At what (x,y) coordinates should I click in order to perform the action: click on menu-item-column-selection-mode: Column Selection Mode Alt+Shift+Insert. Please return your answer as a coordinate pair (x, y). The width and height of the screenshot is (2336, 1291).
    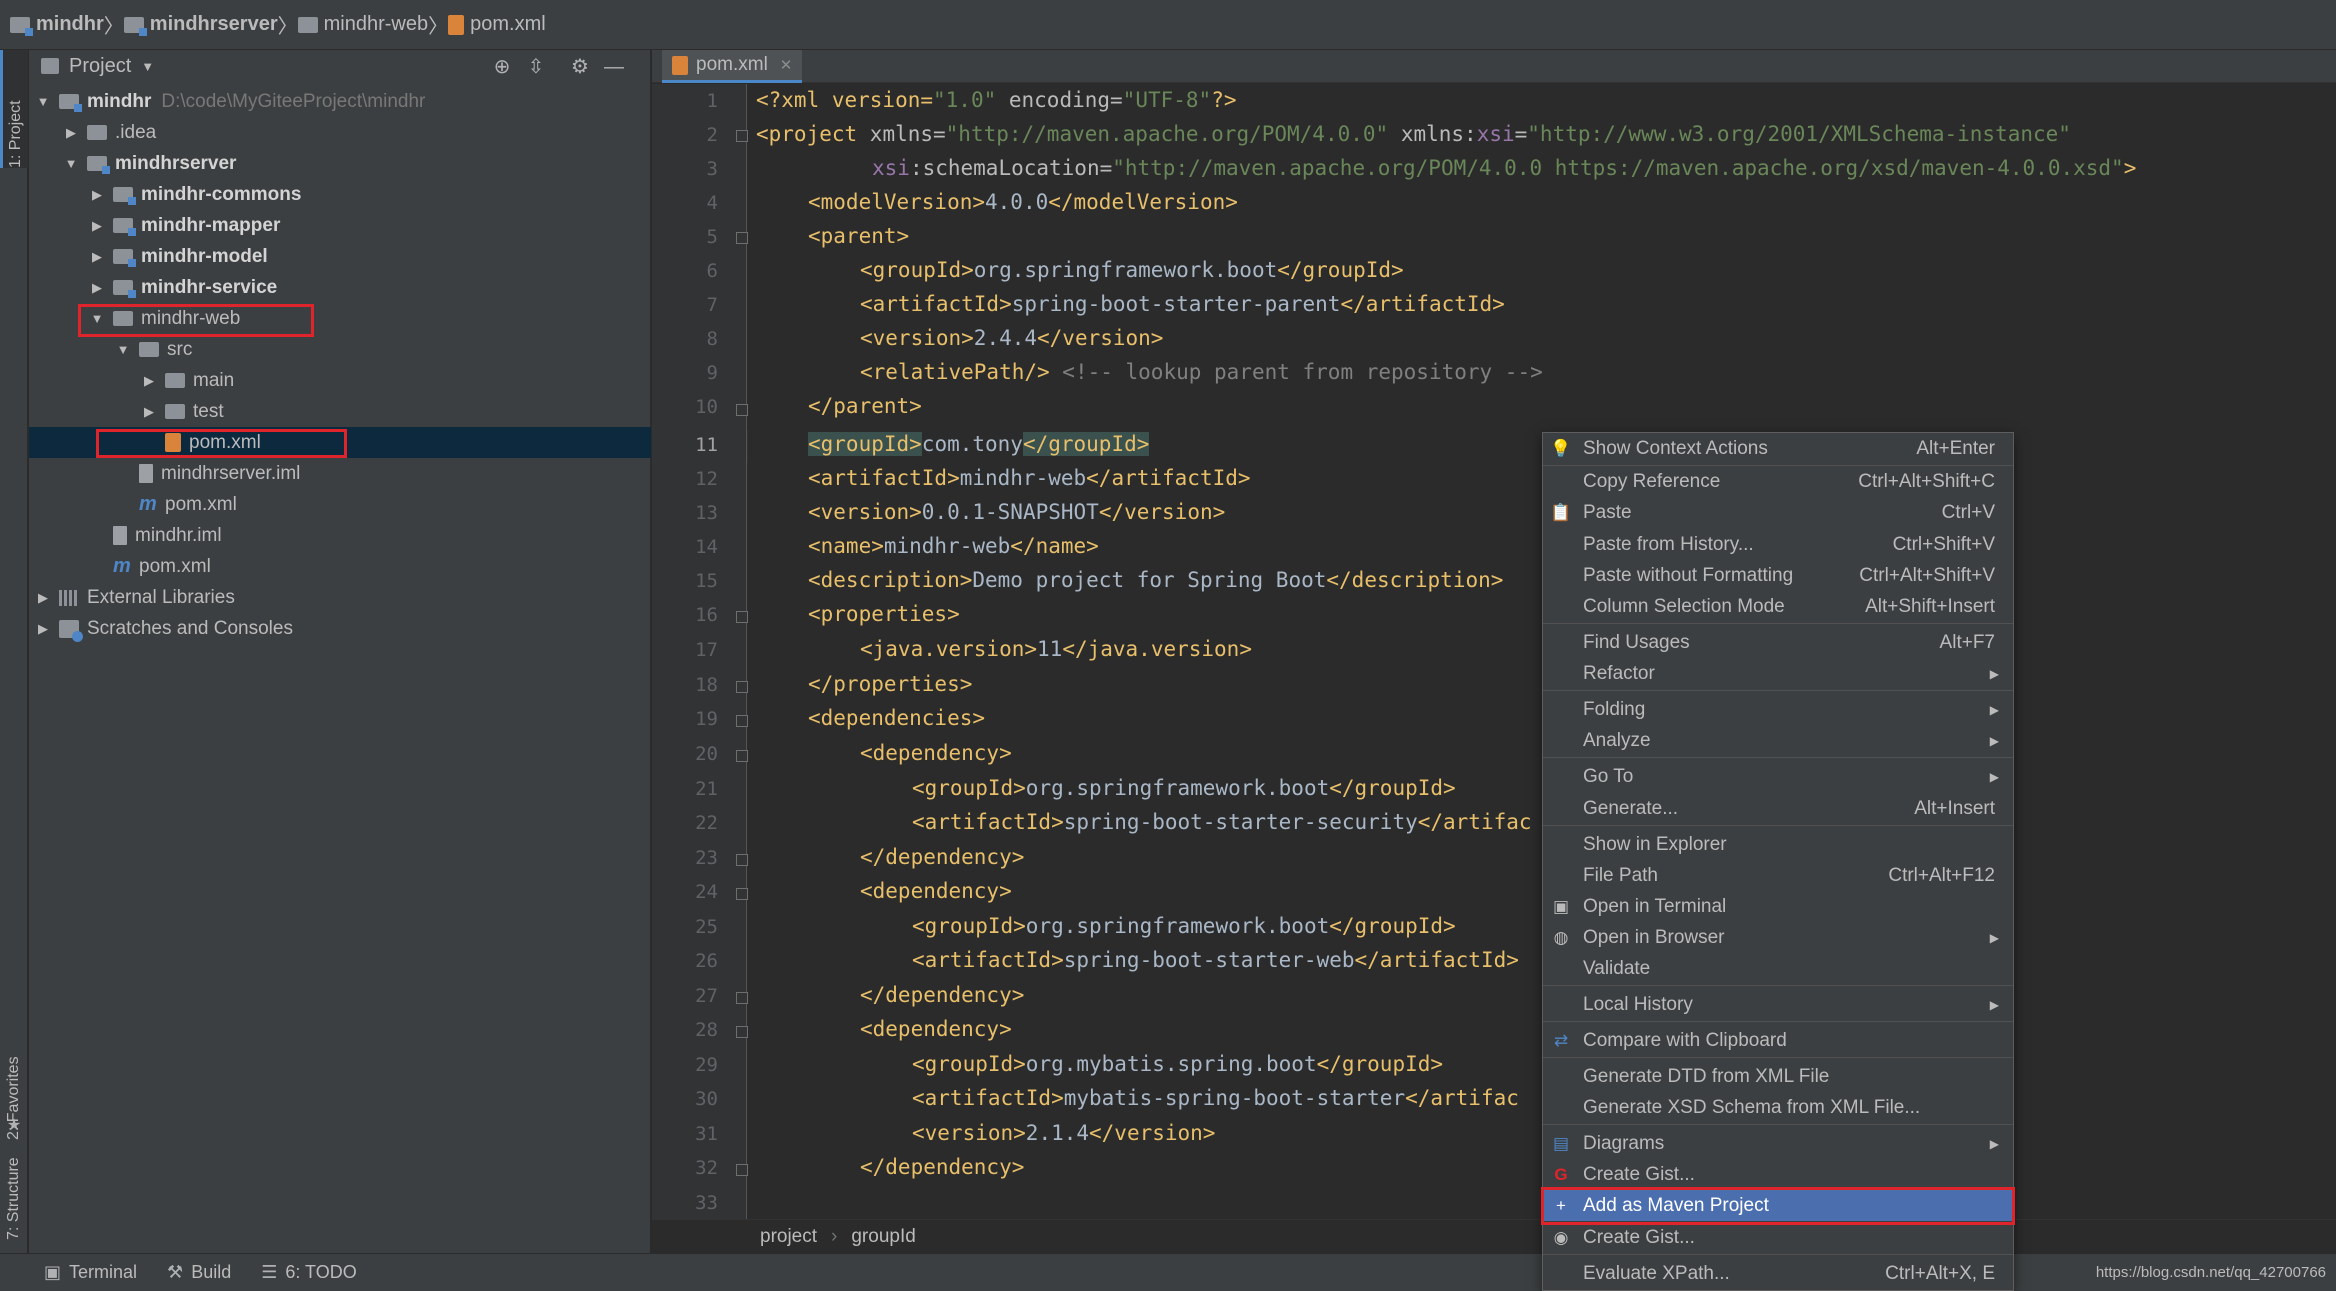
    Looking at the image, I should click on (1778, 606).